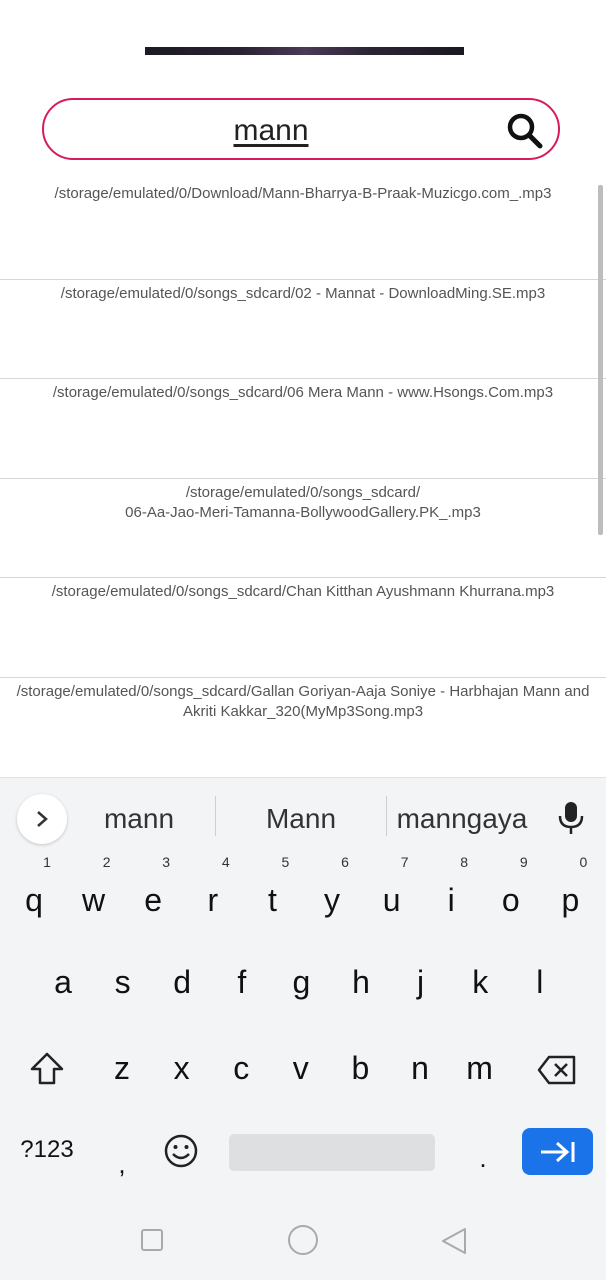 This screenshot has width=606, height=1280. Describe the element at coordinates (152, 1240) in the screenshot. I see `square-icon` at that location.